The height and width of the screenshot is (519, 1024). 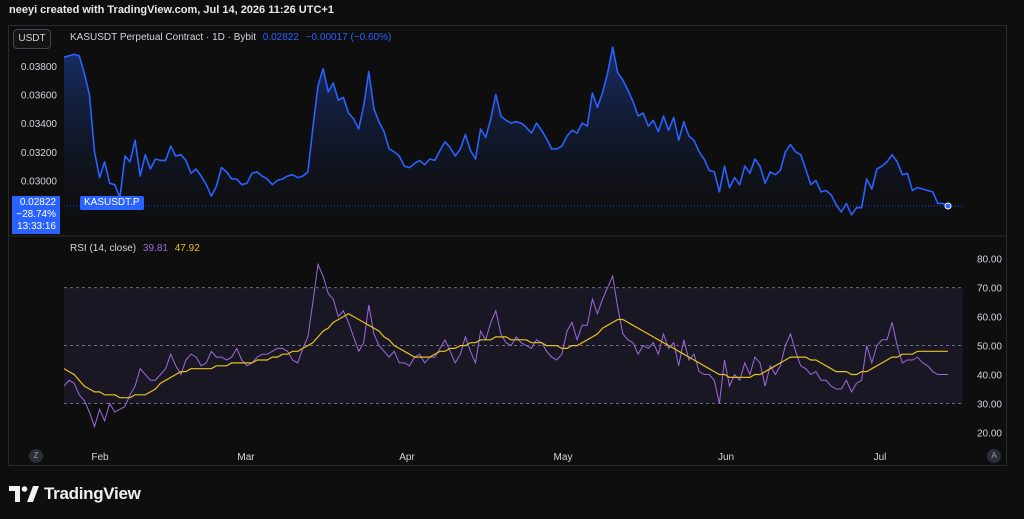 I want to click on last-price-value: 0.02822, so click(x=280, y=37).